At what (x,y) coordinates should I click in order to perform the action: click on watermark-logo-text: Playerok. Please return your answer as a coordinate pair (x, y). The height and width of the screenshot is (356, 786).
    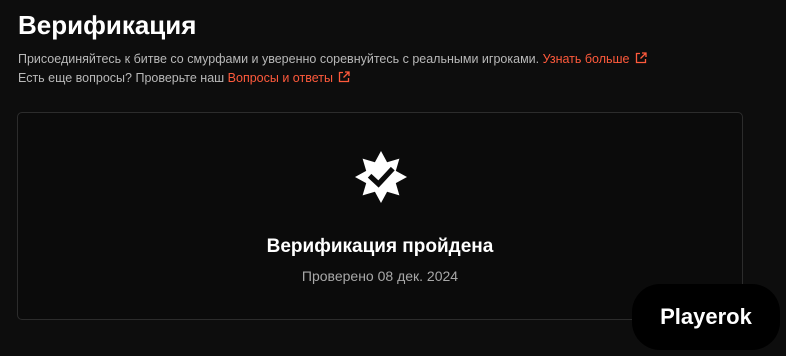
    Looking at the image, I should click on (706, 316).